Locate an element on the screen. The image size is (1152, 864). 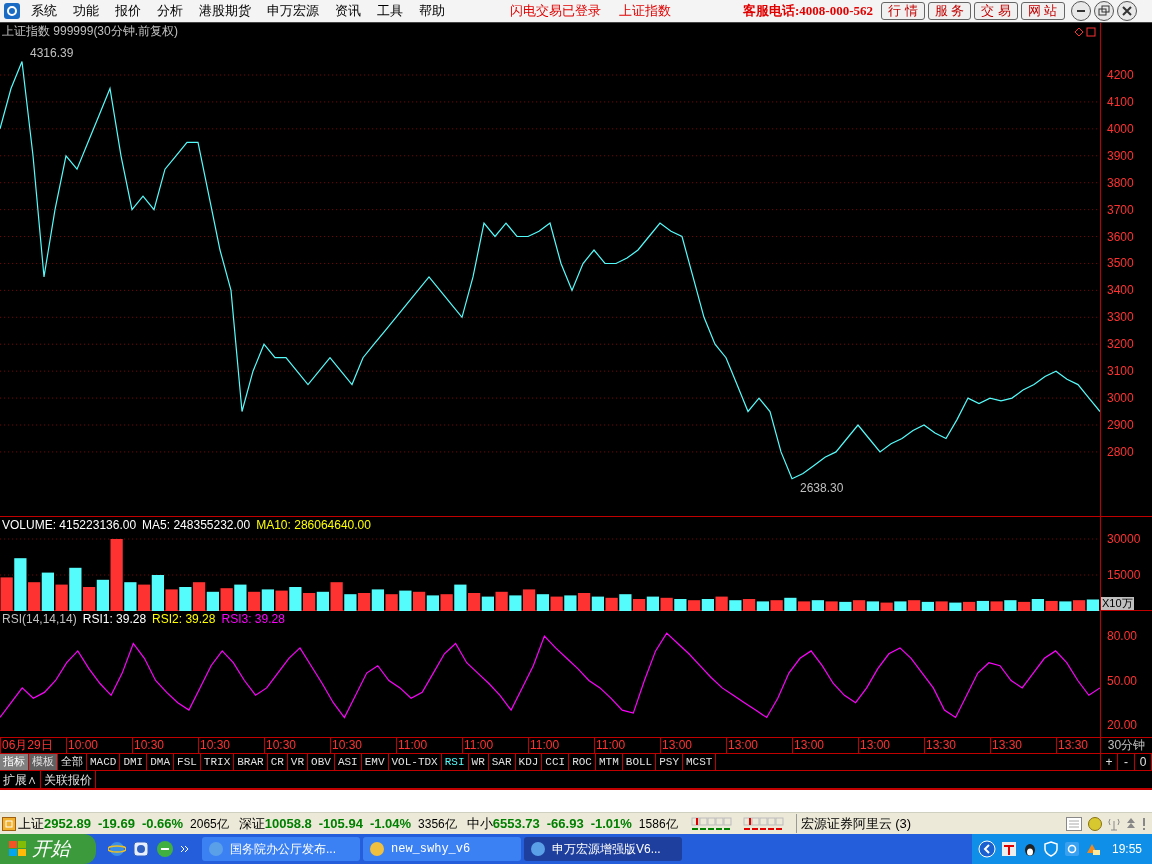
axis-label: 3600 is located at coordinates (1120, 236).